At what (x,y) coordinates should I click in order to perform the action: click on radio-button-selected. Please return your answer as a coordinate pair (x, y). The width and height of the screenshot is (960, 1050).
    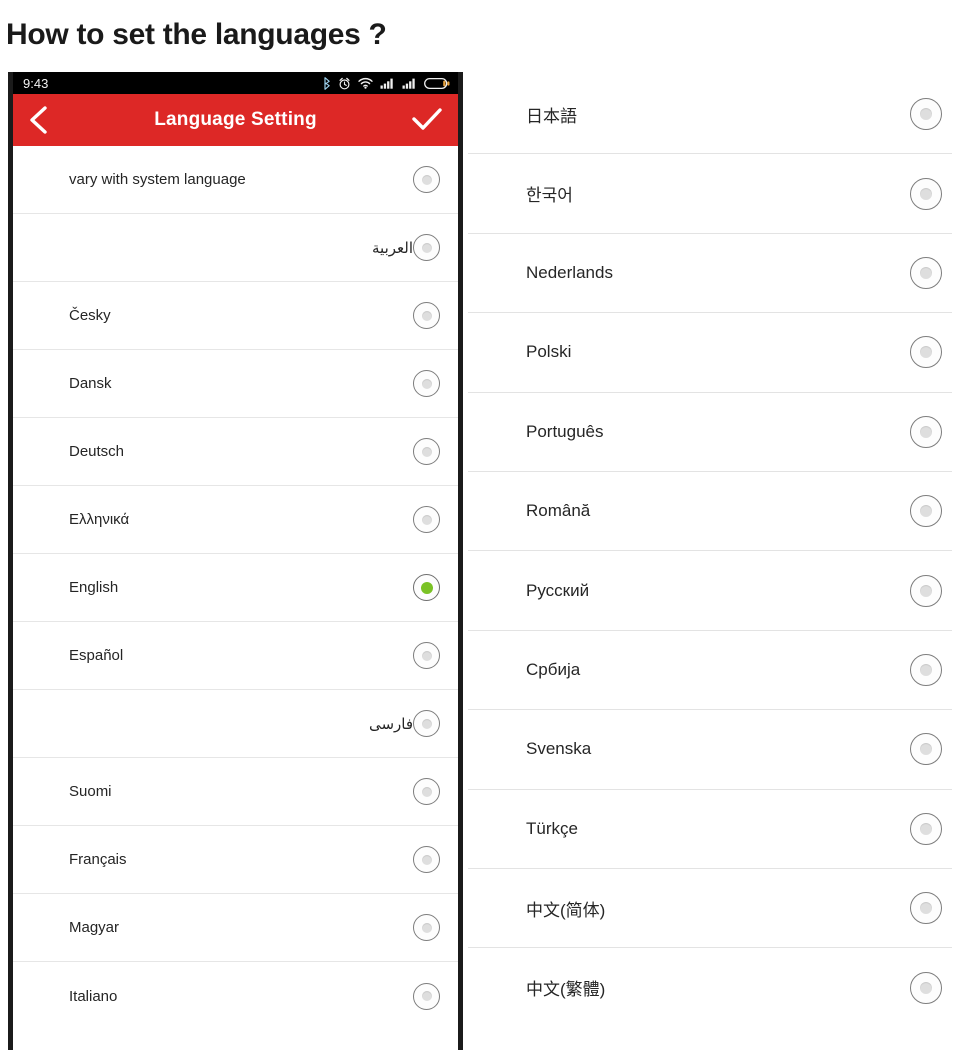
    Looking at the image, I should click on (426, 587).